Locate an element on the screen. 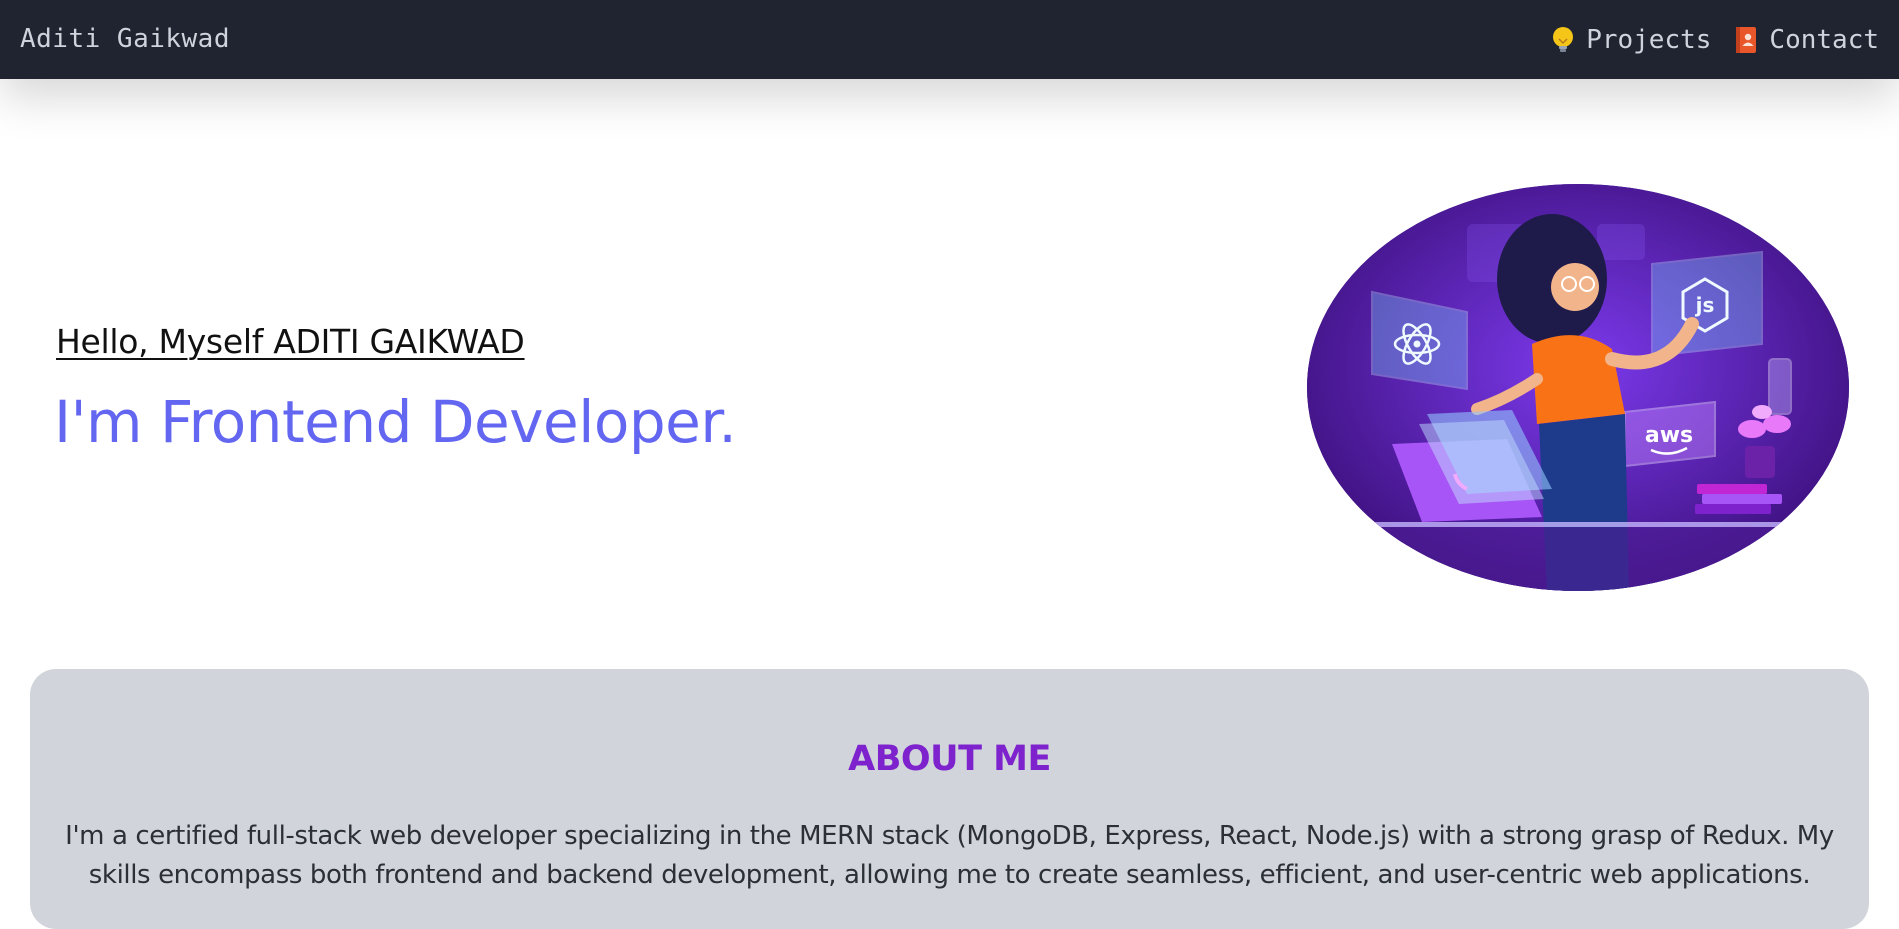 The height and width of the screenshot is (929, 1899). nav-links: Projects Contact is located at coordinates (1714, 39).